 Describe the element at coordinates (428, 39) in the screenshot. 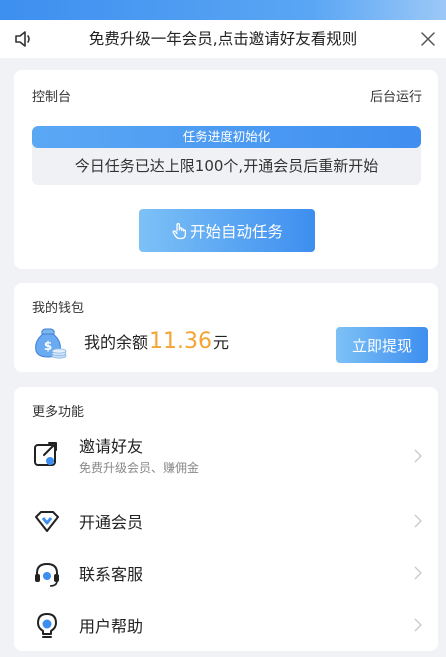

I see `close-icon` at that location.